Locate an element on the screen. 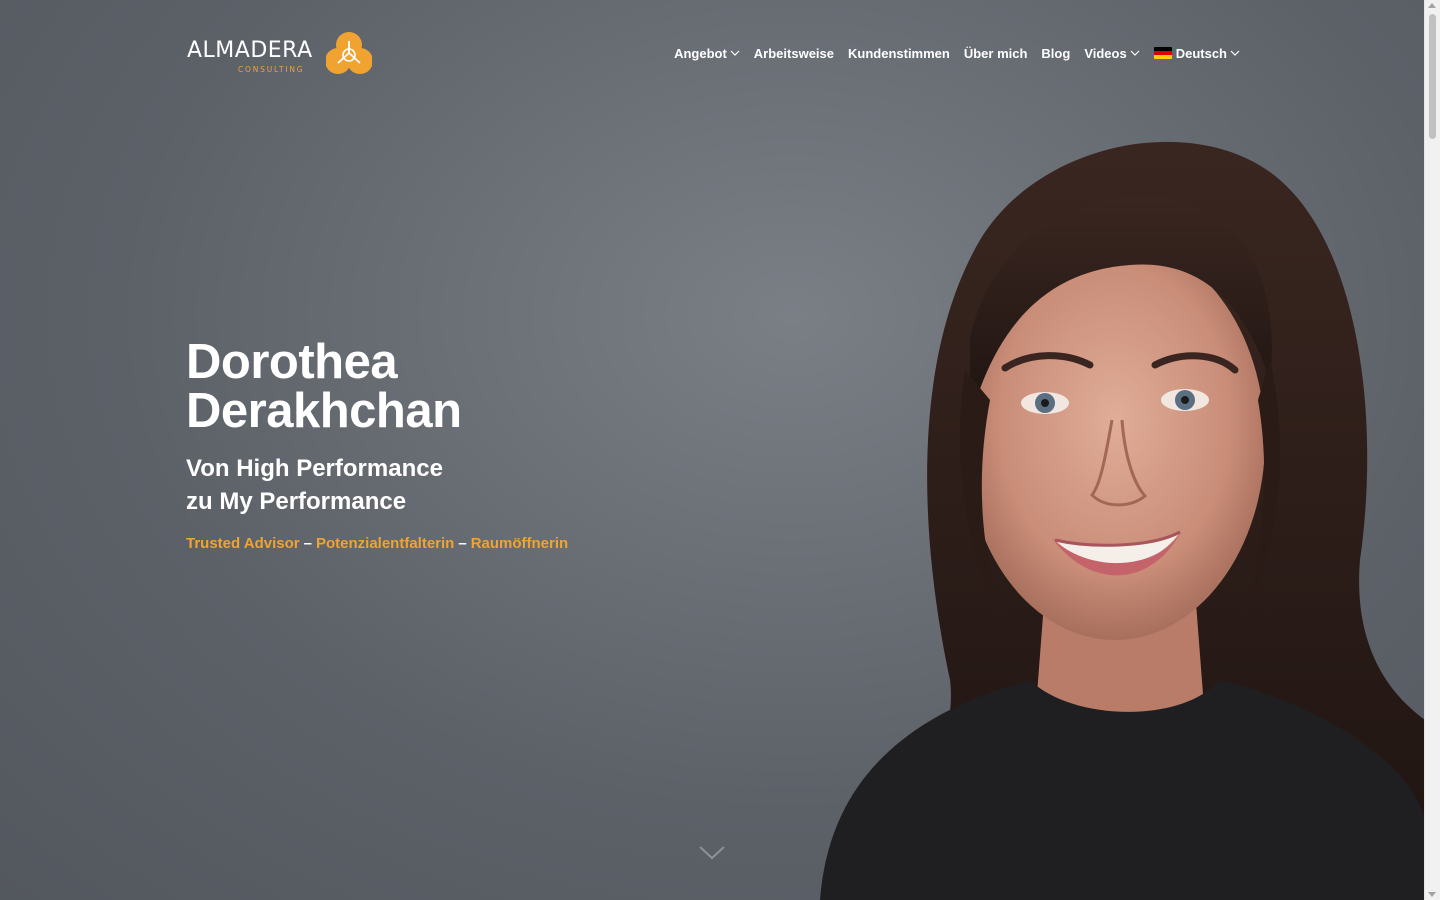  nav-item-label: Blog is located at coordinates (1056, 53).